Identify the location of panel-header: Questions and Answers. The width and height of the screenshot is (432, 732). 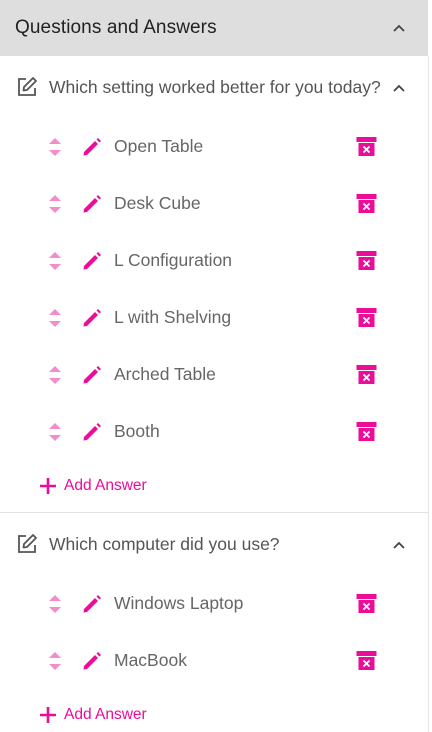
(214, 28).